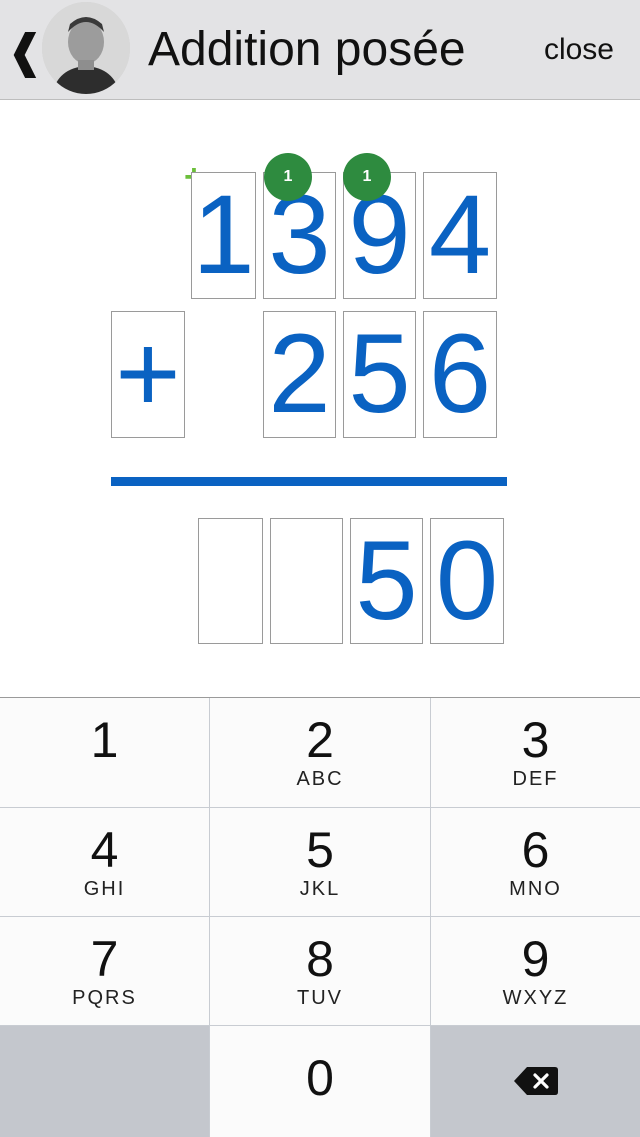  Describe the element at coordinates (104, 850) in the screenshot. I see `key-digit: 4` at that location.